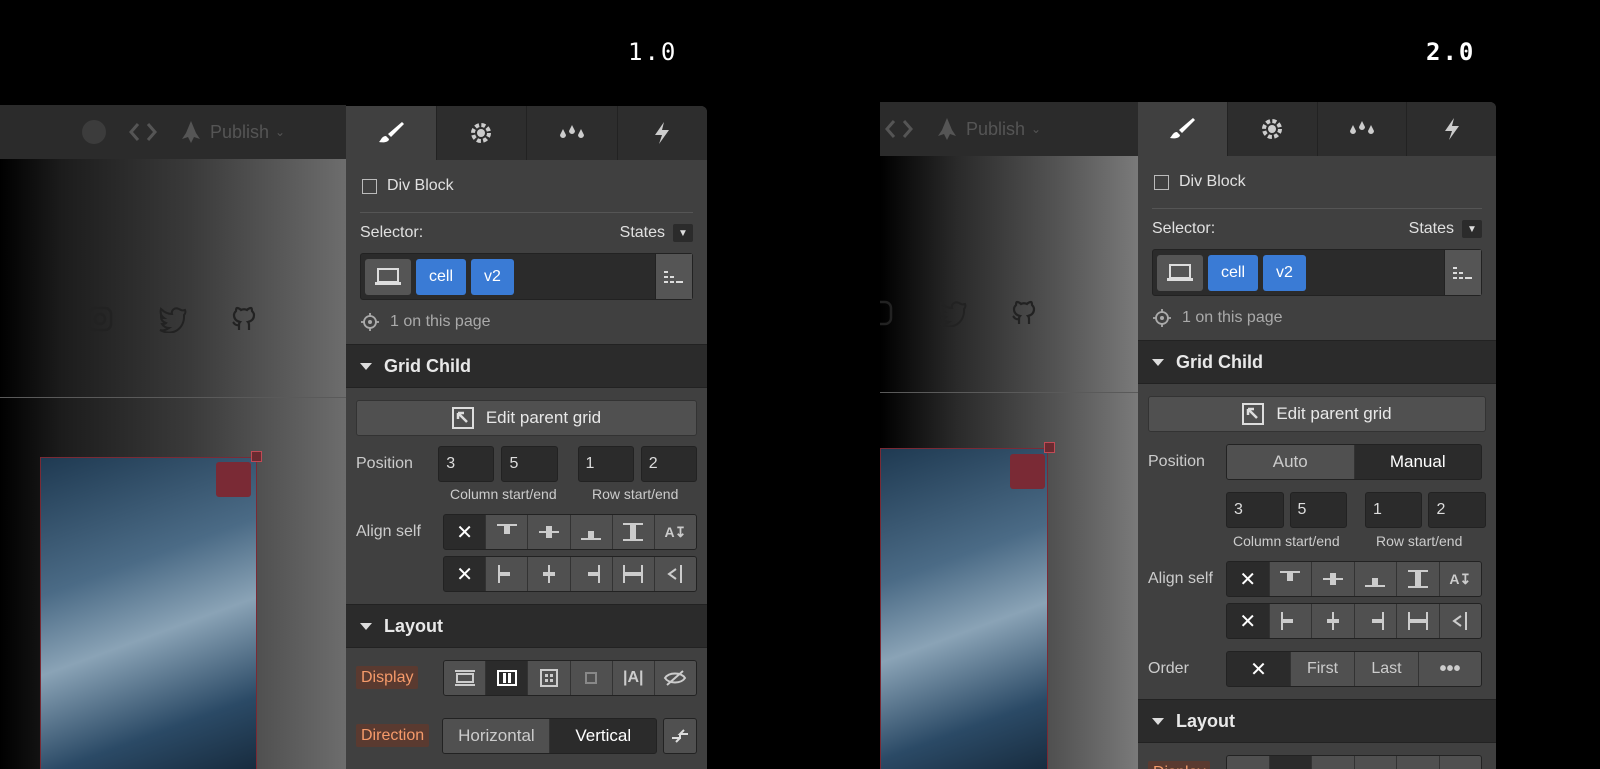 The image size is (1600, 769). What do you see at coordinates (603, 736) in the screenshot?
I see `direction-vertical-button: Vertical` at bounding box center [603, 736].